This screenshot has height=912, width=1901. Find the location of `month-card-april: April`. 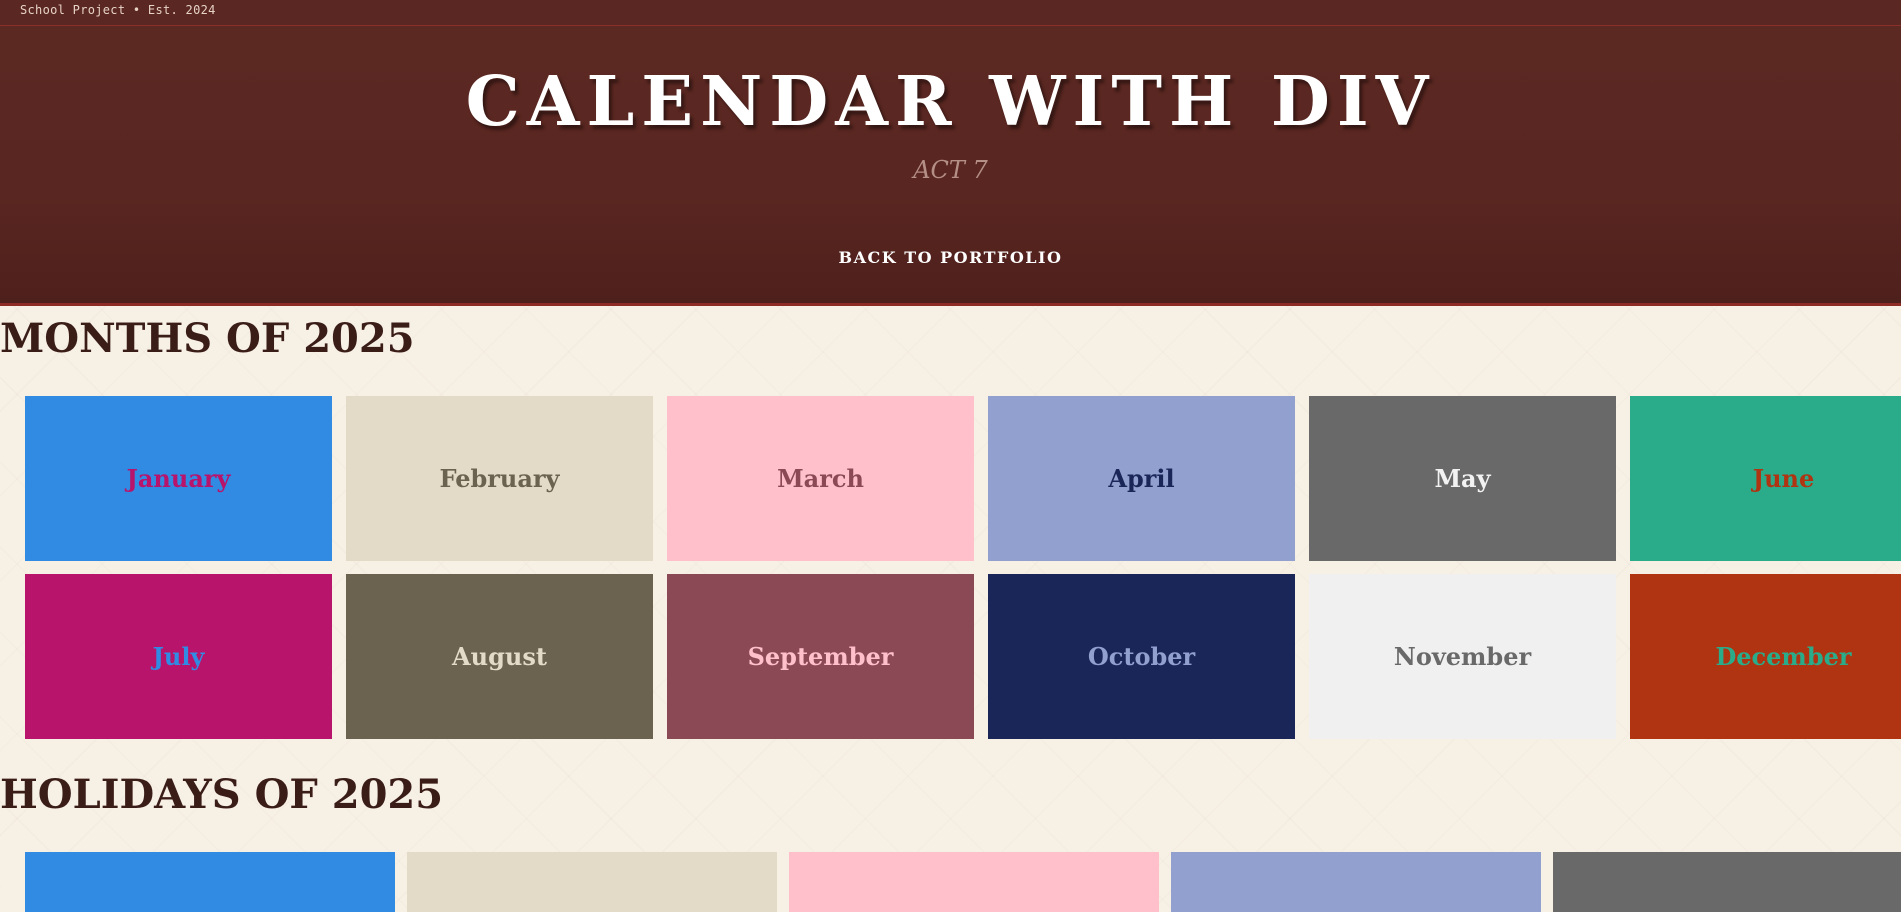

month-card-april: April is located at coordinates (1141, 478).